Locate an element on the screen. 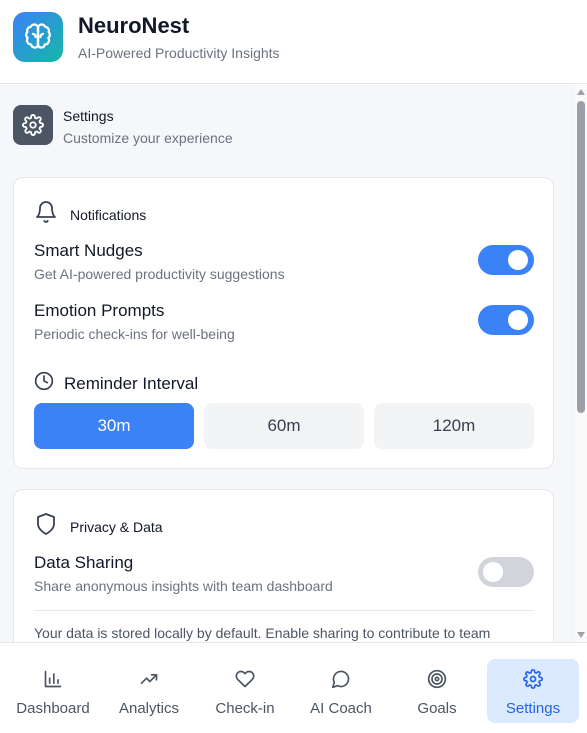 Image resolution: width=587 pixels, height=733 pixels. shield-icon is located at coordinates (46, 526).